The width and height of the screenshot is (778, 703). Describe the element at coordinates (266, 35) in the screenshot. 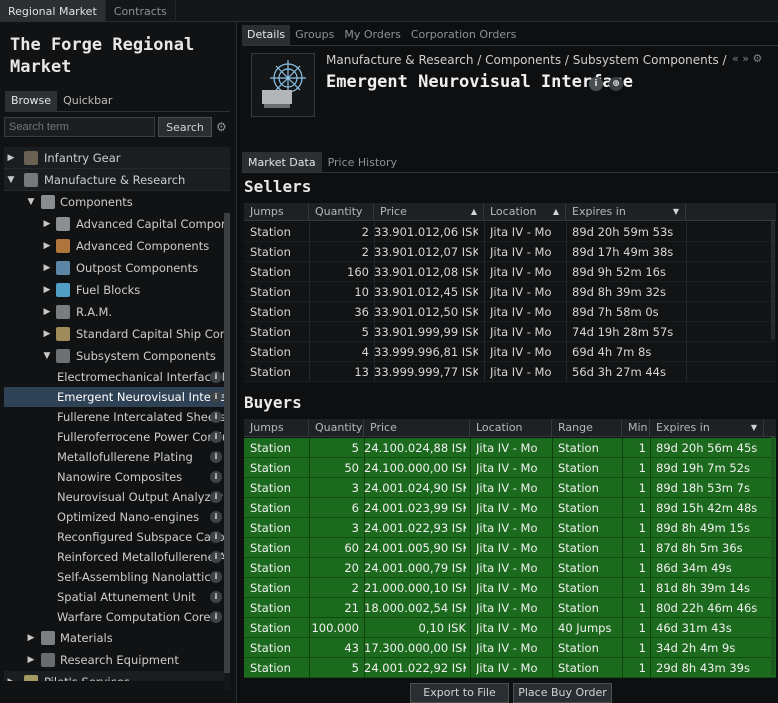

I see `tab-details: Details` at that location.